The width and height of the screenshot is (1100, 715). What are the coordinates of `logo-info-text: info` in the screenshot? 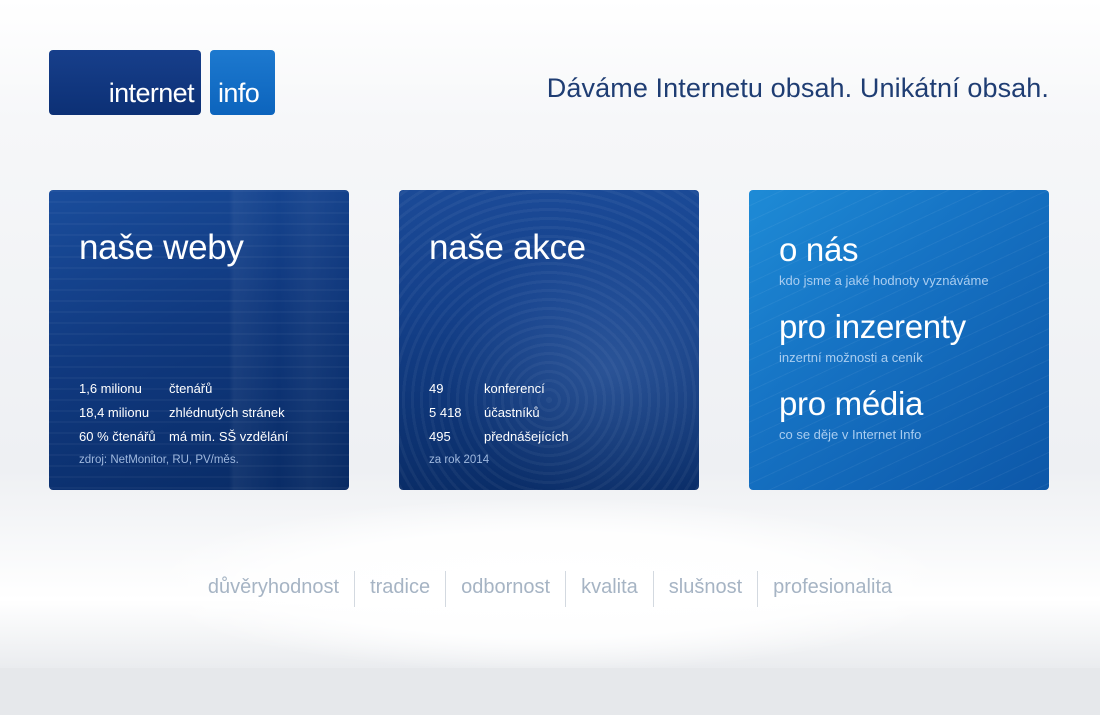 It's located at (239, 93).